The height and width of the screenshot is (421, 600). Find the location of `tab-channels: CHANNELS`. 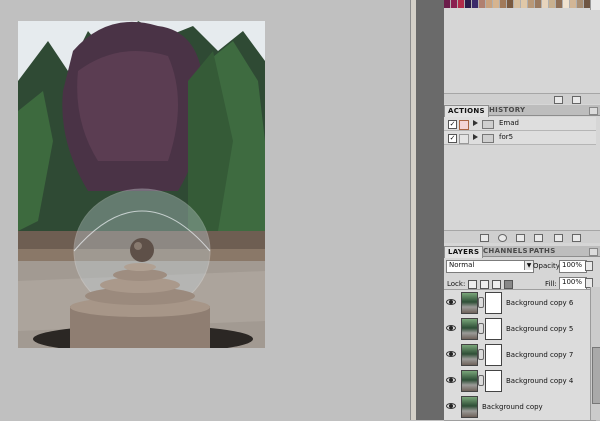

tab-channels: CHANNELS is located at coordinates (505, 251).